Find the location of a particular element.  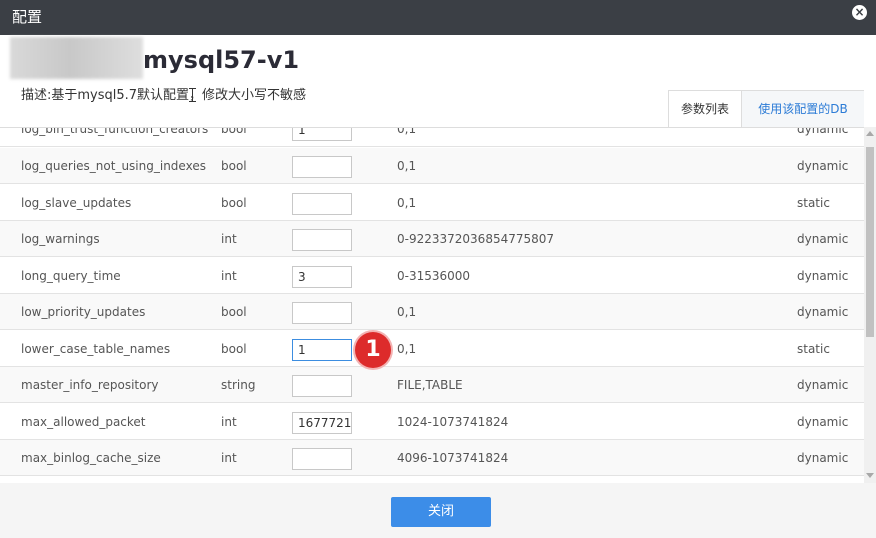

scroll-up-icon is located at coordinates (870, 133).